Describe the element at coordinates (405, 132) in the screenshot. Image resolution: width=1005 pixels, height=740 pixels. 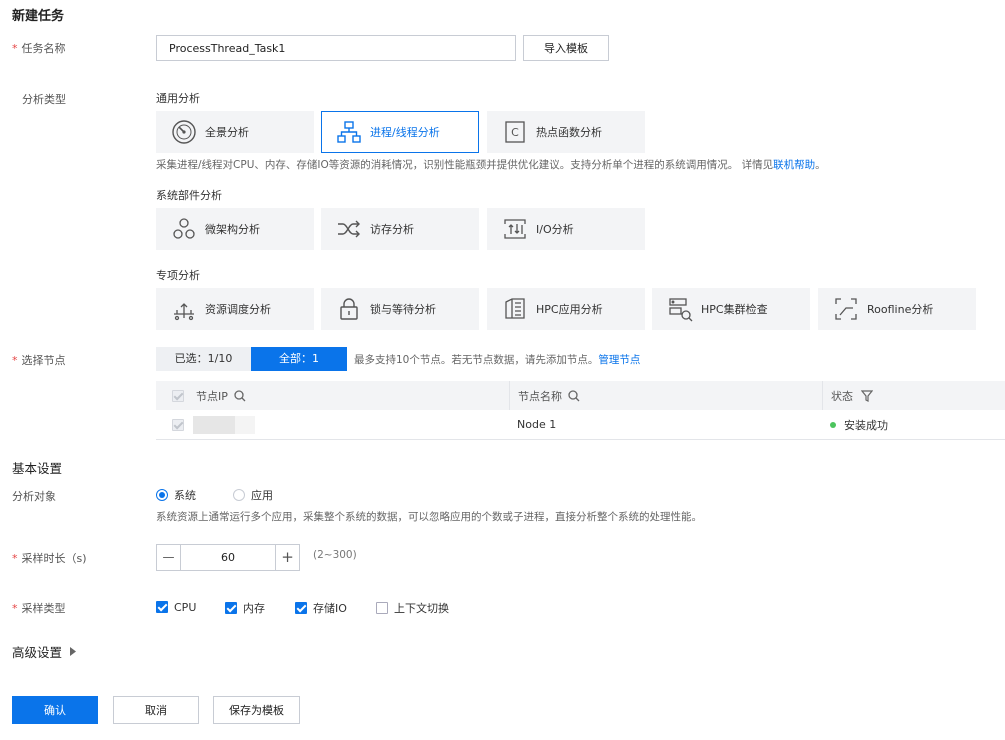
I see `card-label: 进程/线程分析` at that location.